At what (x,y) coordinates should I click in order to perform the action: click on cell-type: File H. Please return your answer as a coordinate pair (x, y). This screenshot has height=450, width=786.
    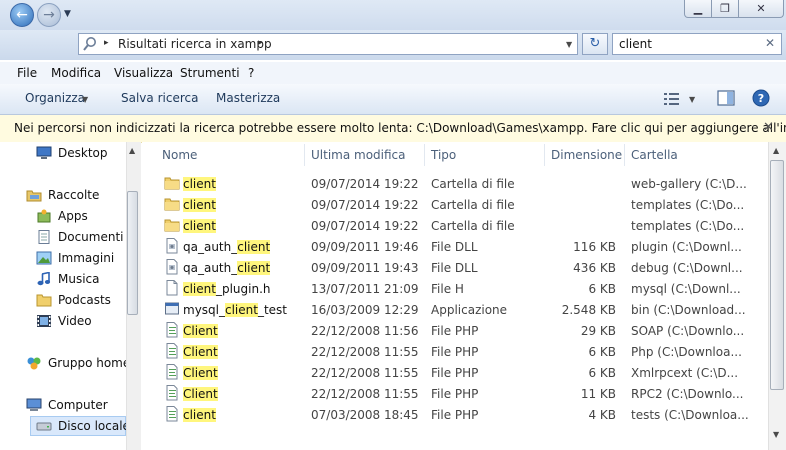
    Looking at the image, I should click on (447, 289).